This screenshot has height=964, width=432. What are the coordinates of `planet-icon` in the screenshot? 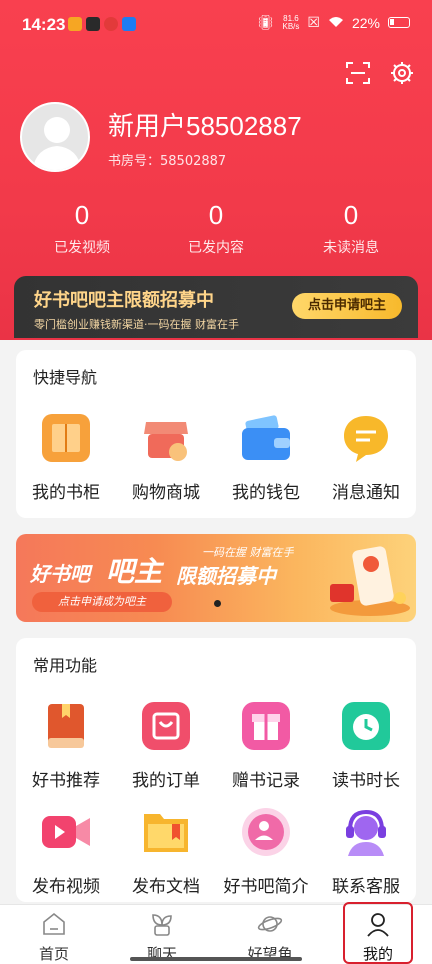 It's located at (270, 924).